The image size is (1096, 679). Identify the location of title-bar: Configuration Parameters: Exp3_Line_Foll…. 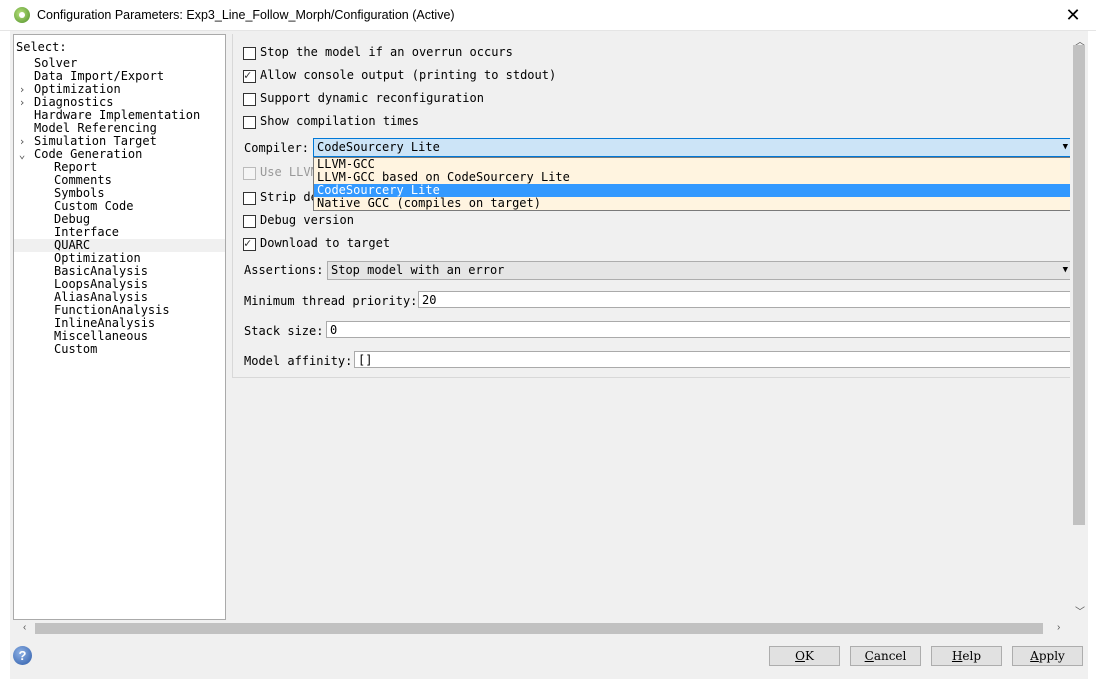
(548, 15).